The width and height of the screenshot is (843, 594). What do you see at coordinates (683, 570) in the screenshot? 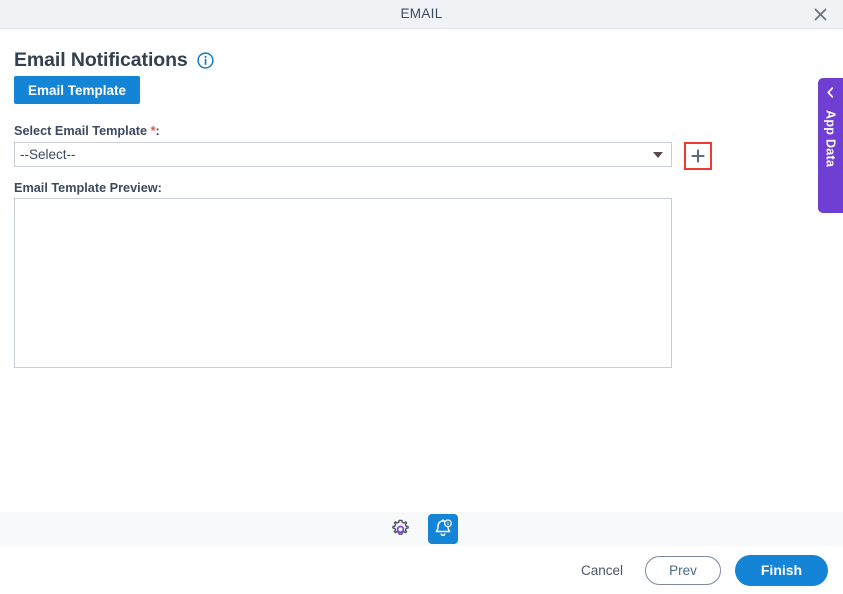
I see `prev-button: Prev` at bounding box center [683, 570].